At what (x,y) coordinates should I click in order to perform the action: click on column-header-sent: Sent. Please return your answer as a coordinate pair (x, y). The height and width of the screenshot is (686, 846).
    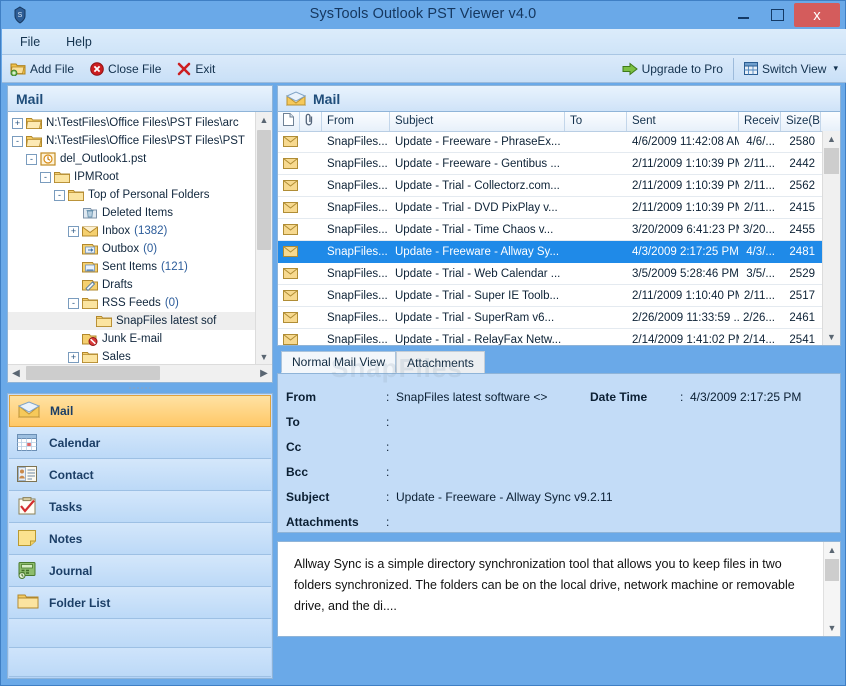
    Looking at the image, I should click on (683, 121).